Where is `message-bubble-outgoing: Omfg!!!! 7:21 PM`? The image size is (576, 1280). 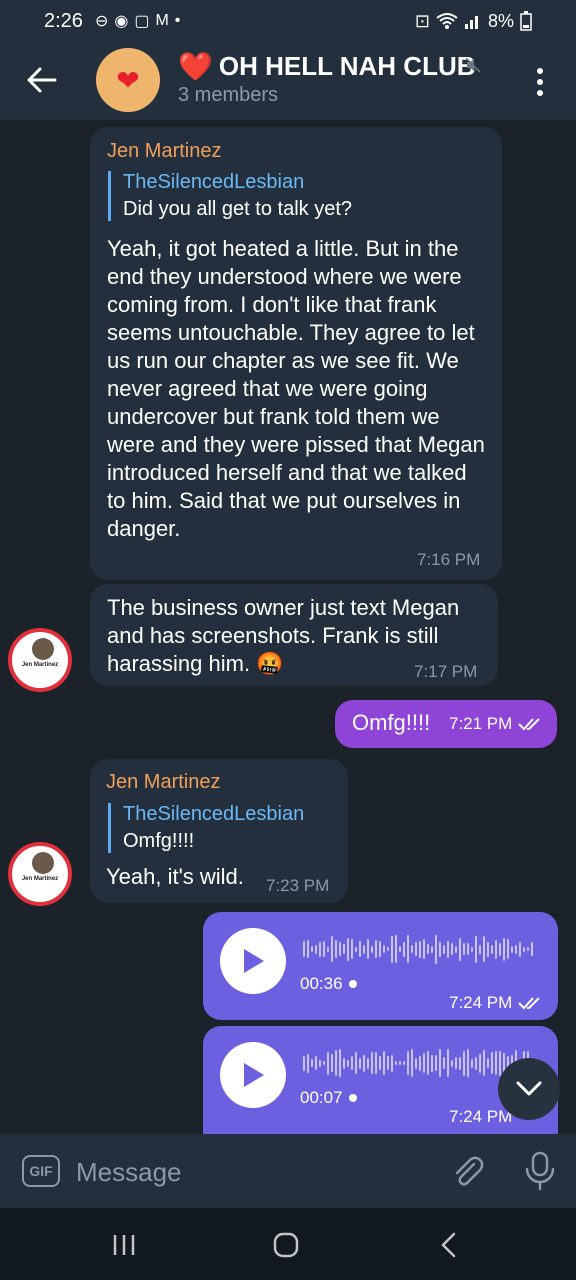
message-bubble-outgoing: Omfg!!!! 7:21 PM is located at coordinates (446, 724).